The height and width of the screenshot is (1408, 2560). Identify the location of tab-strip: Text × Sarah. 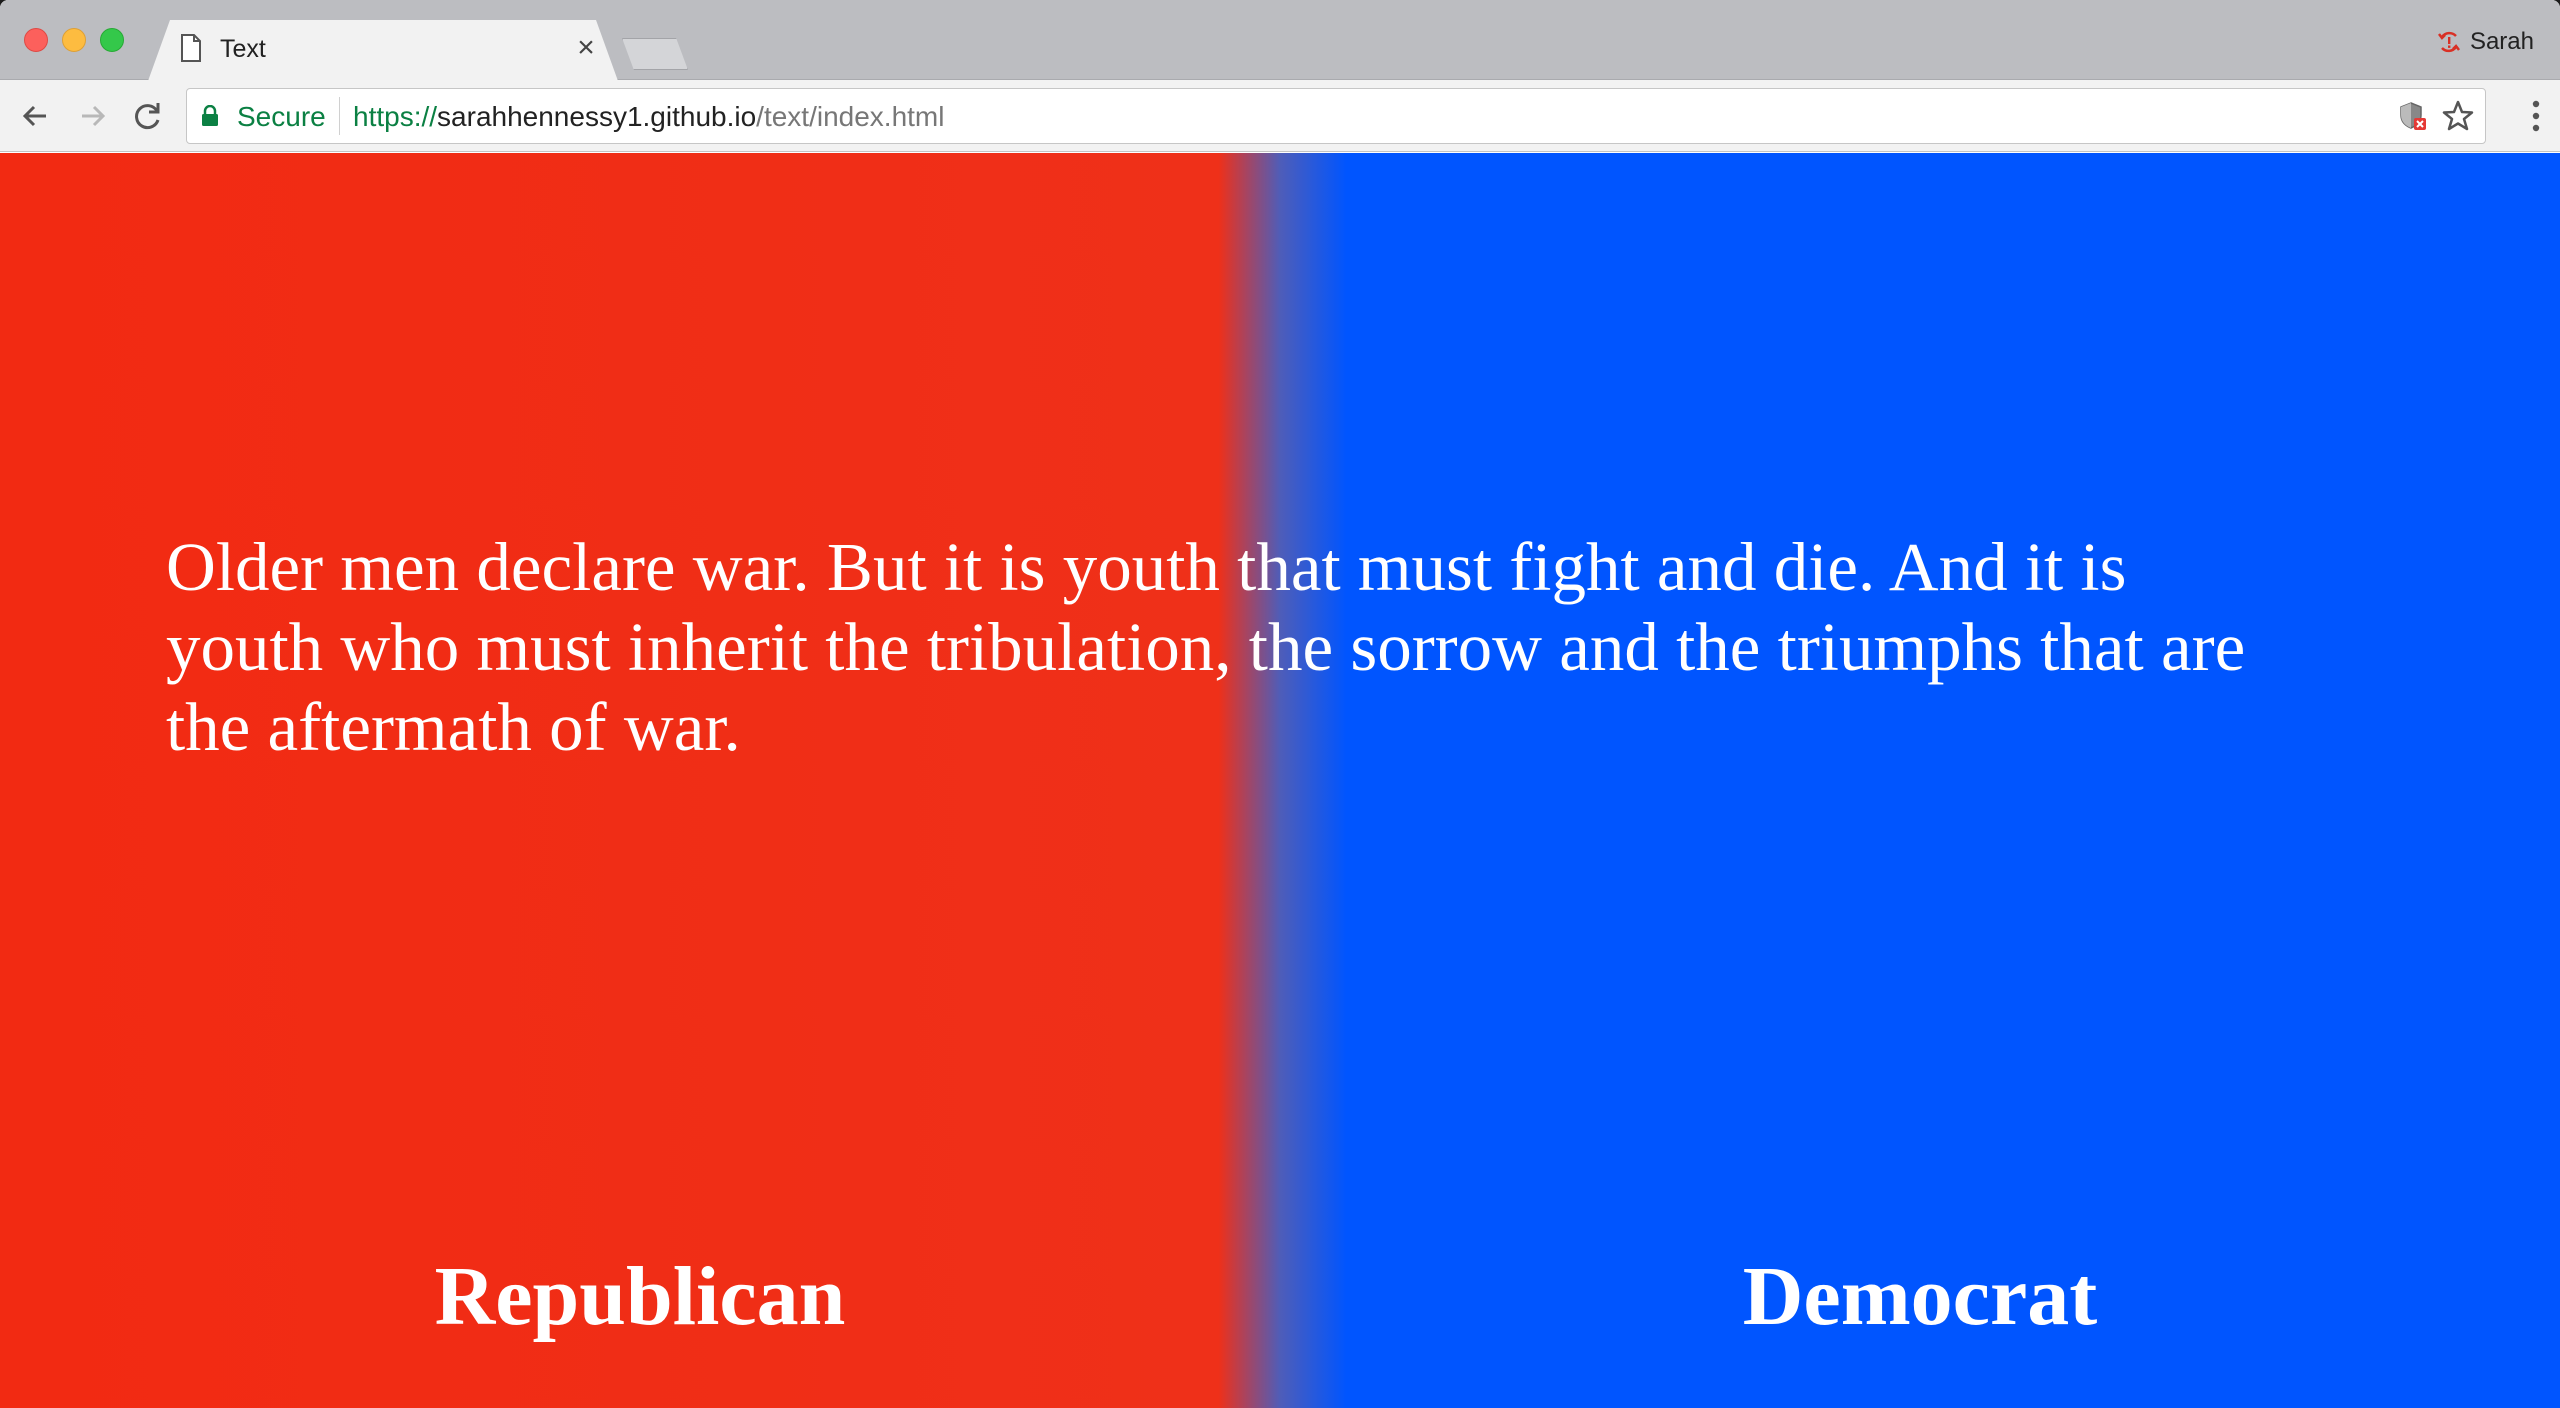
(1280, 40).